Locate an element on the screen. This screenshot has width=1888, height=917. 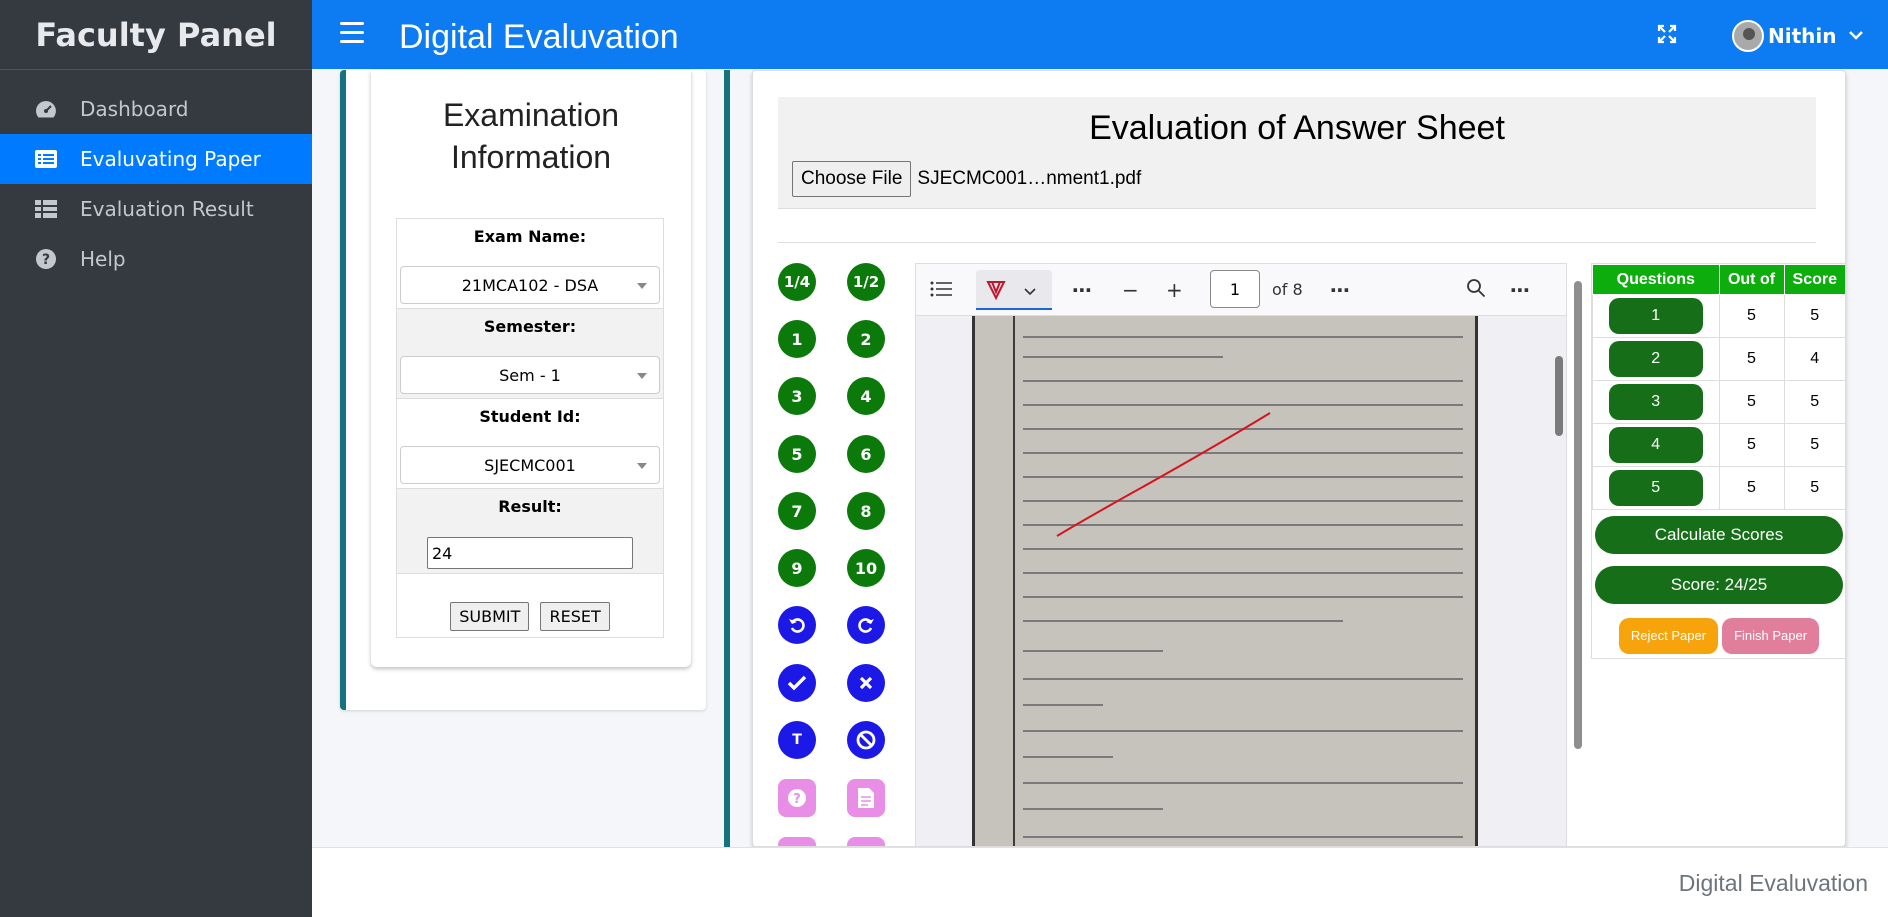
table-row: 3 5 5 is located at coordinates (1718, 402).